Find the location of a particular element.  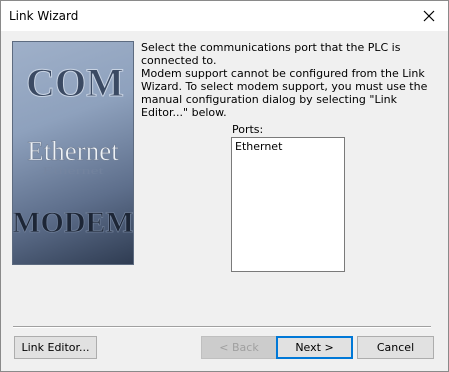

back-button: < Back is located at coordinates (239, 347).